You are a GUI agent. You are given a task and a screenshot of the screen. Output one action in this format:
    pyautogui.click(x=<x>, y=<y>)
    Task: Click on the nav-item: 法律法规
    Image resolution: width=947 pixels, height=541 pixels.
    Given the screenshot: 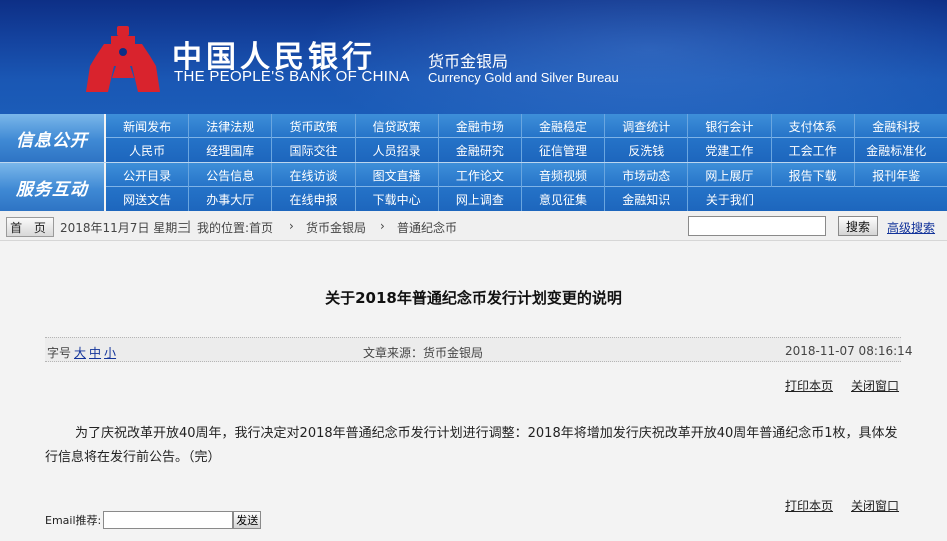 What is the action you would take?
    pyautogui.click(x=231, y=126)
    